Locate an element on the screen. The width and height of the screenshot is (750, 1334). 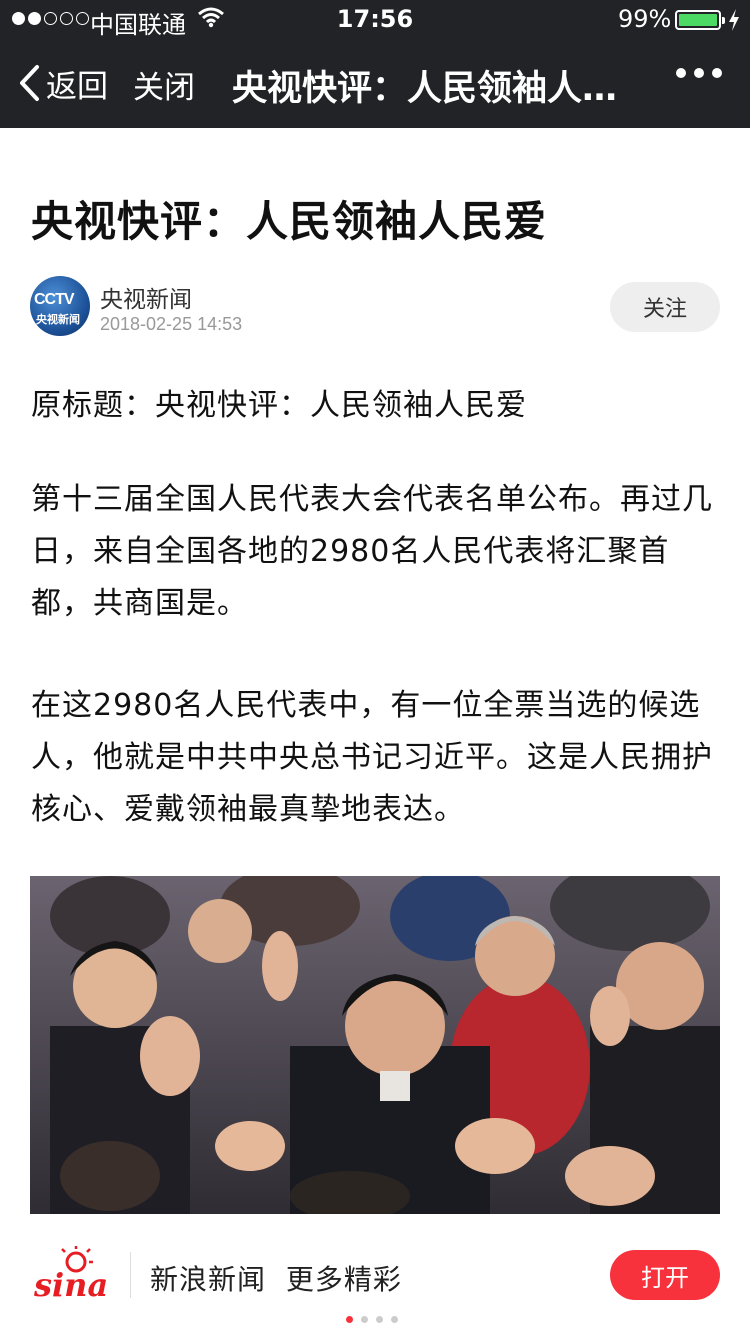
article-headline: 央视快评：人民领袖人民爱 is located at coordinates (289, 221).